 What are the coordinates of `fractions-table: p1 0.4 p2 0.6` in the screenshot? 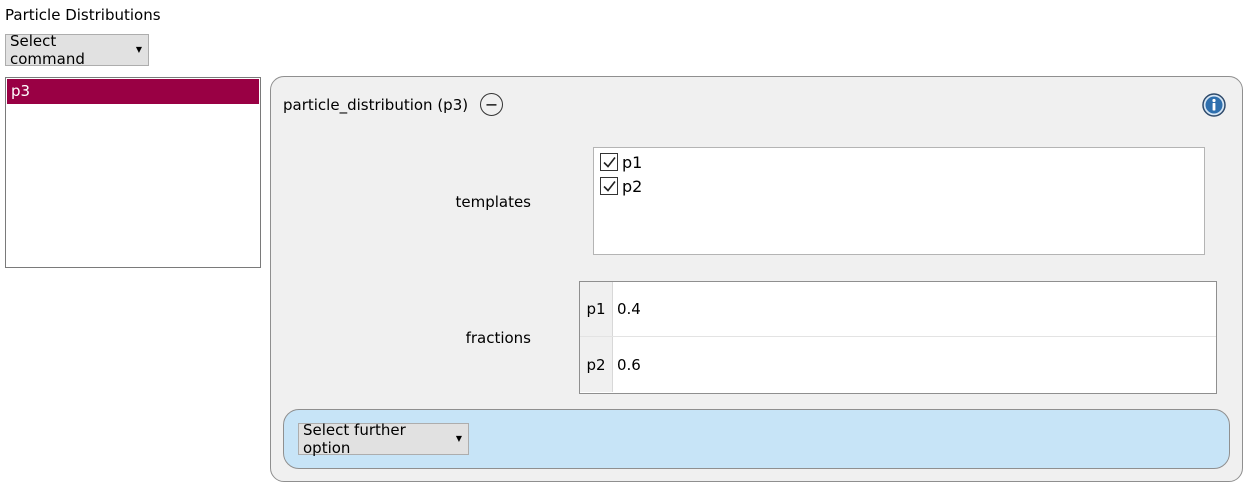 It's located at (898, 337).